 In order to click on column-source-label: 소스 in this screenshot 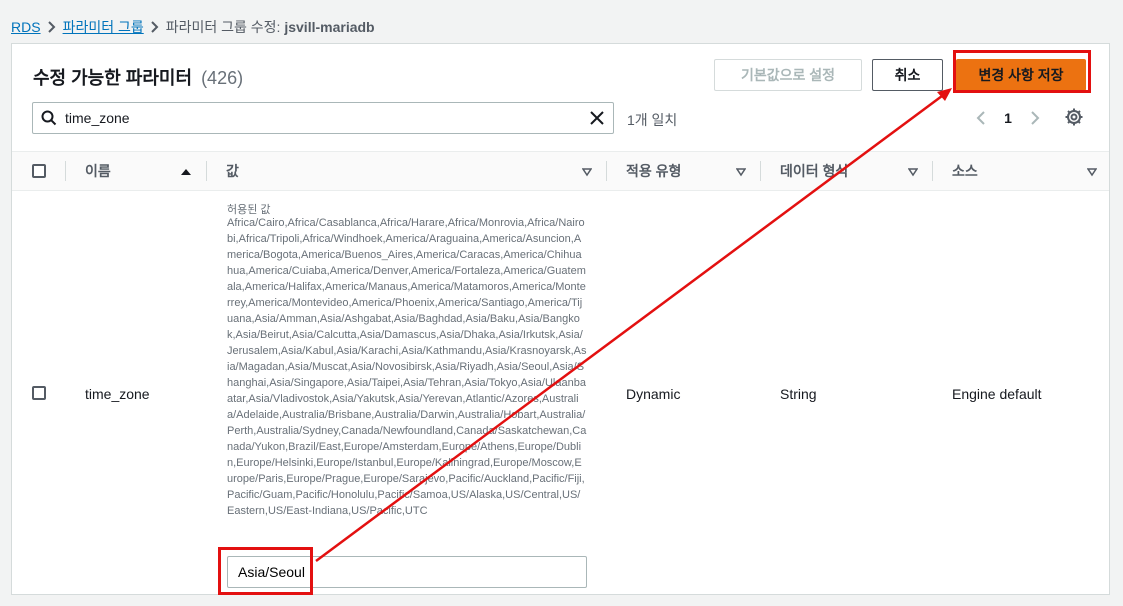, I will do `click(965, 171)`.